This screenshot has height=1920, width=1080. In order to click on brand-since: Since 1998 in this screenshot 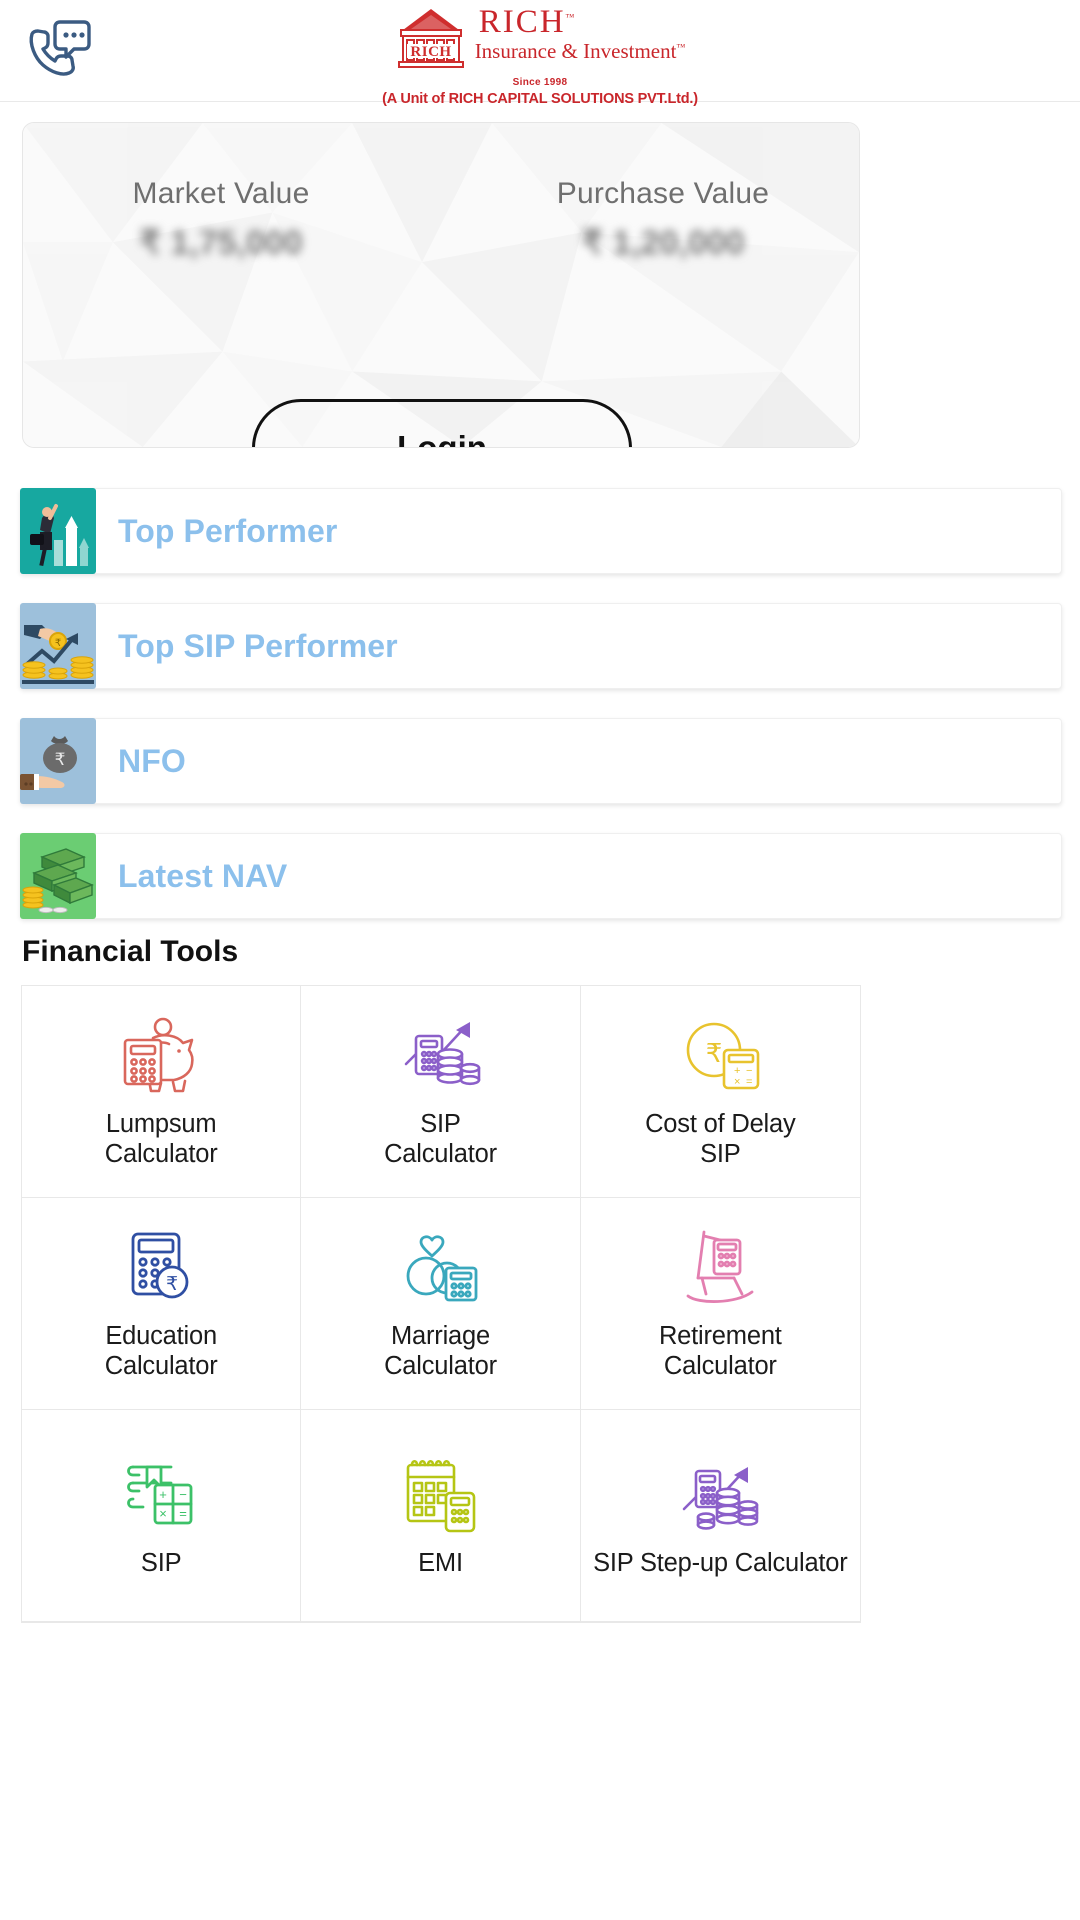, I will do `click(540, 82)`.